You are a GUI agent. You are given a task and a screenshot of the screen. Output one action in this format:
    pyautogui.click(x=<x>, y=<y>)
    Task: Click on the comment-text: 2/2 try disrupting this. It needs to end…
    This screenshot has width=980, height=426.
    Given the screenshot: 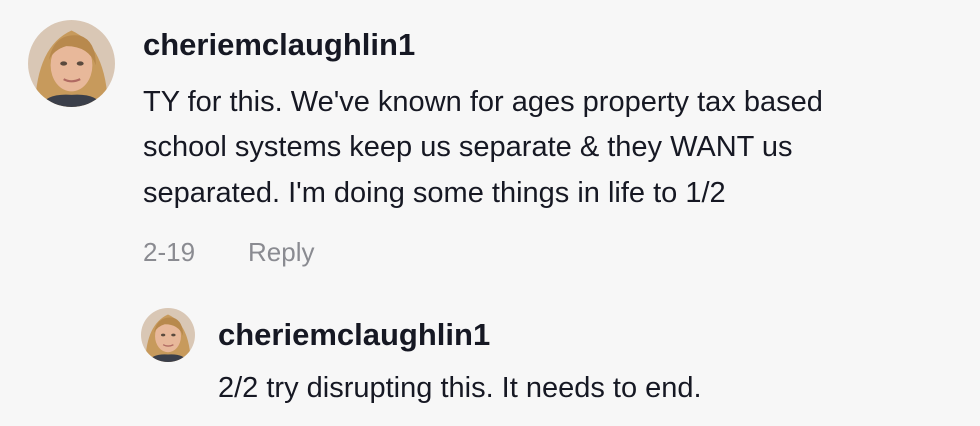 What is the action you would take?
    pyautogui.click(x=460, y=388)
    